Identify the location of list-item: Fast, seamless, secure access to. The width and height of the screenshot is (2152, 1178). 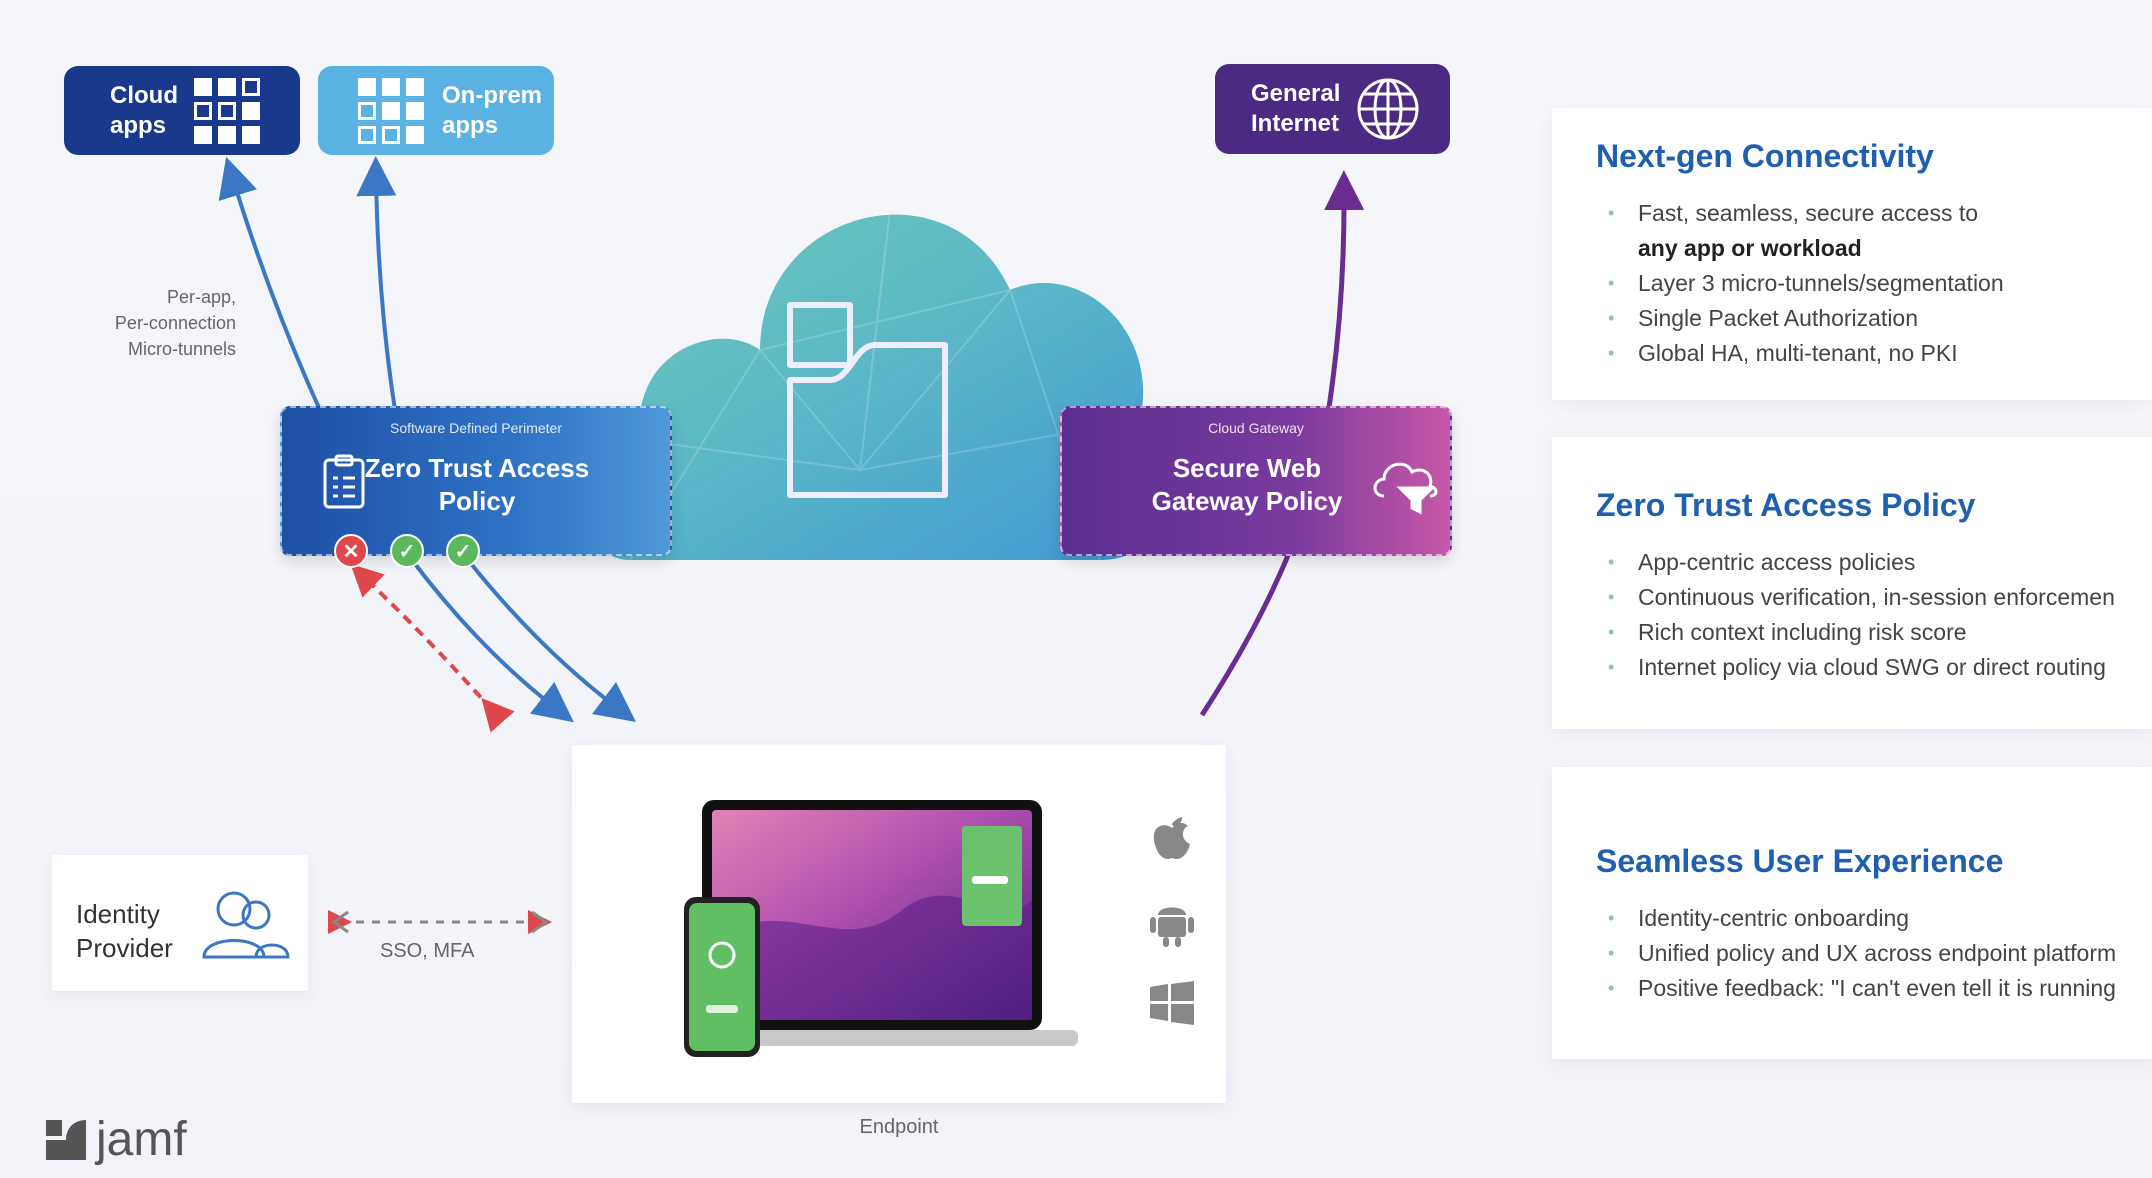
(1806, 213).